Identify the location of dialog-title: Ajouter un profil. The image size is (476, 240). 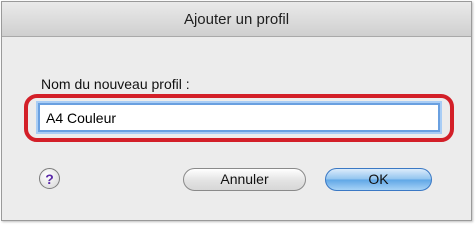
(236, 19).